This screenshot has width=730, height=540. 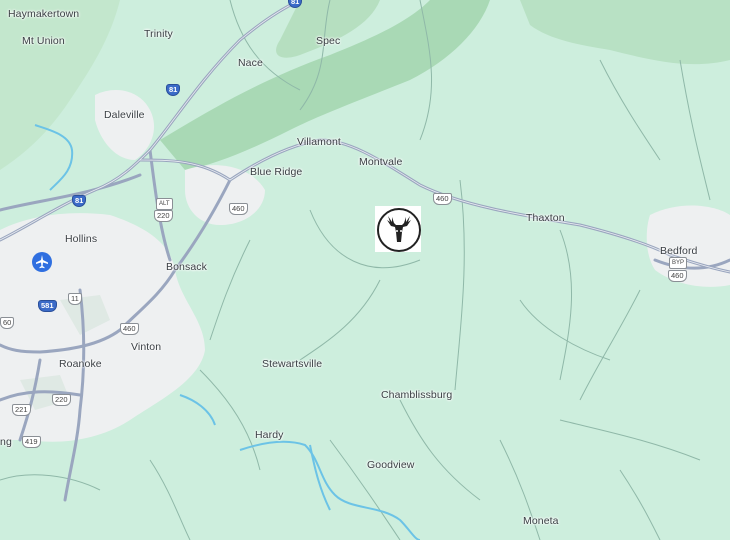 I want to click on us-460-shield: 60, so click(x=7, y=323).